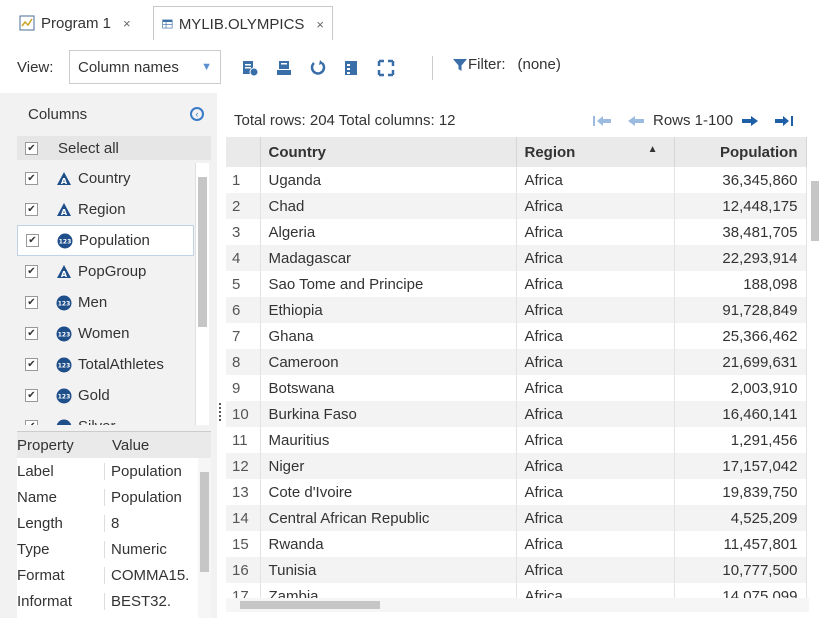  What do you see at coordinates (105, 271) in the screenshot?
I see `column-item-popgroup: ✔ A PopGroup` at bounding box center [105, 271].